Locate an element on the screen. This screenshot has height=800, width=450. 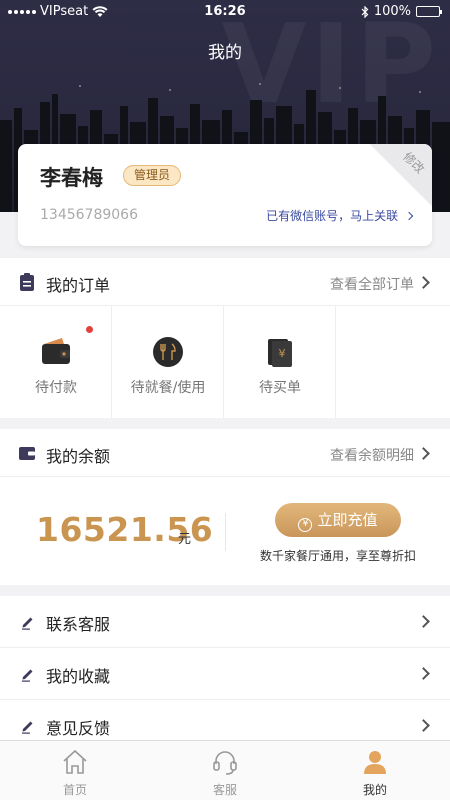
order-pending-dining-label: 待就餐/使用 is located at coordinates (168, 388).